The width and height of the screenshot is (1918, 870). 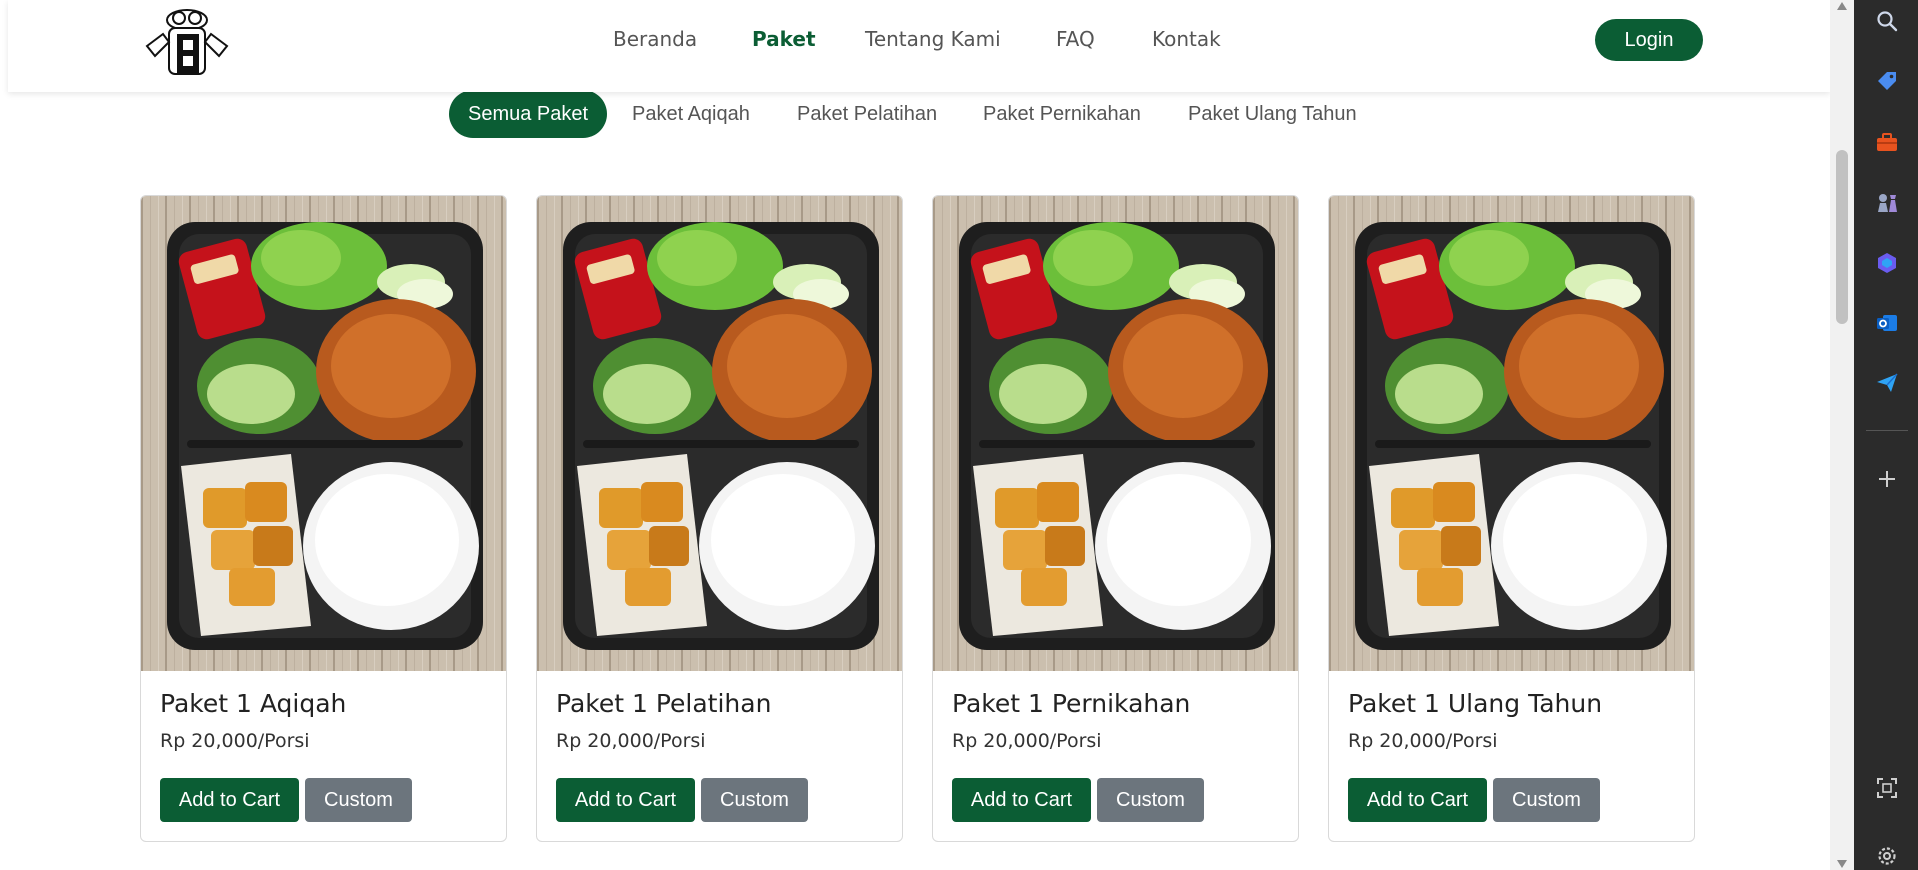 I want to click on sidebar-divider, so click(x=1887, y=430).